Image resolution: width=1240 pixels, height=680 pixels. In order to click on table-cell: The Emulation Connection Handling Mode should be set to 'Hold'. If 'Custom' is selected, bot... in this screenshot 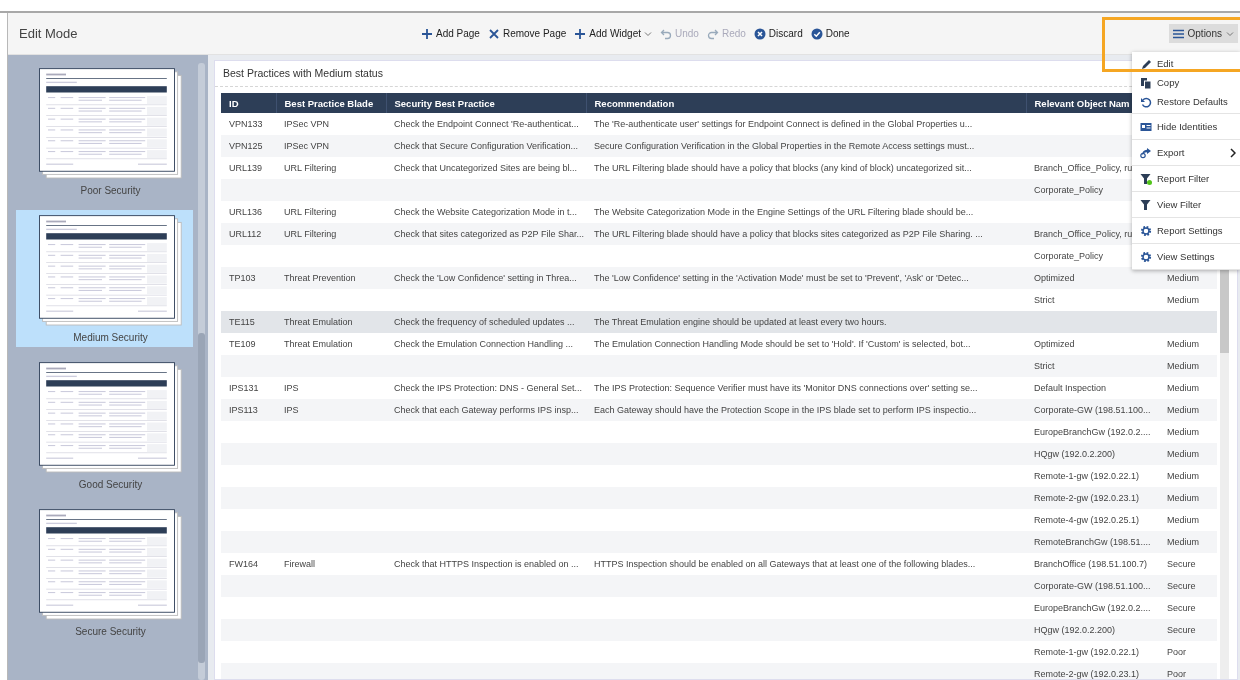, I will do `click(782, 344)`.